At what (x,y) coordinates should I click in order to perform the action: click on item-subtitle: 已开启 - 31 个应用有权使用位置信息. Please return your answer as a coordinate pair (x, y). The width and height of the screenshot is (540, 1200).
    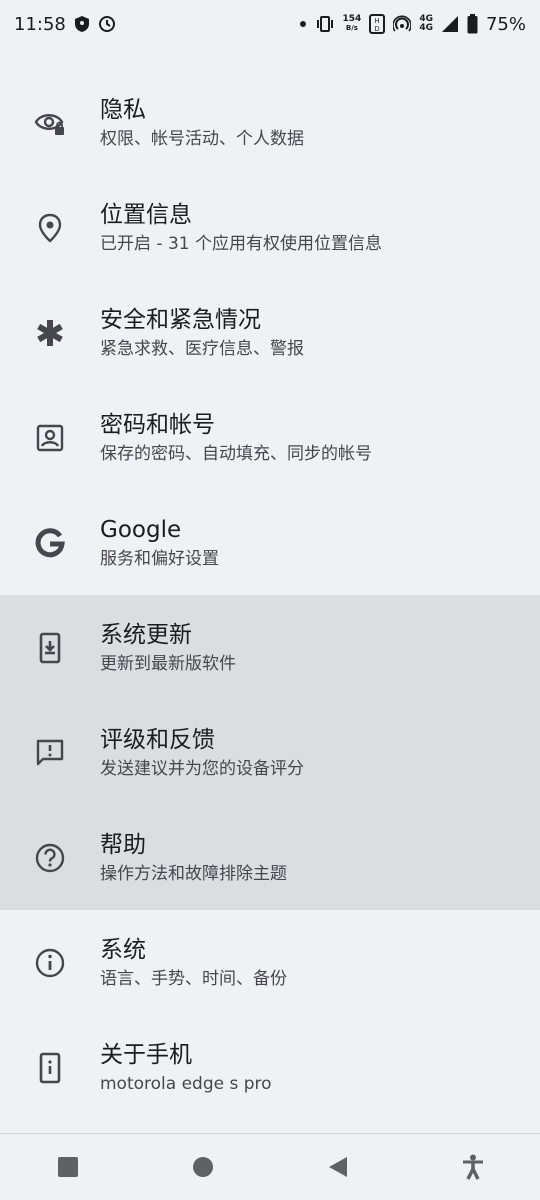
    Looking at the image, I should click on (241, 243).